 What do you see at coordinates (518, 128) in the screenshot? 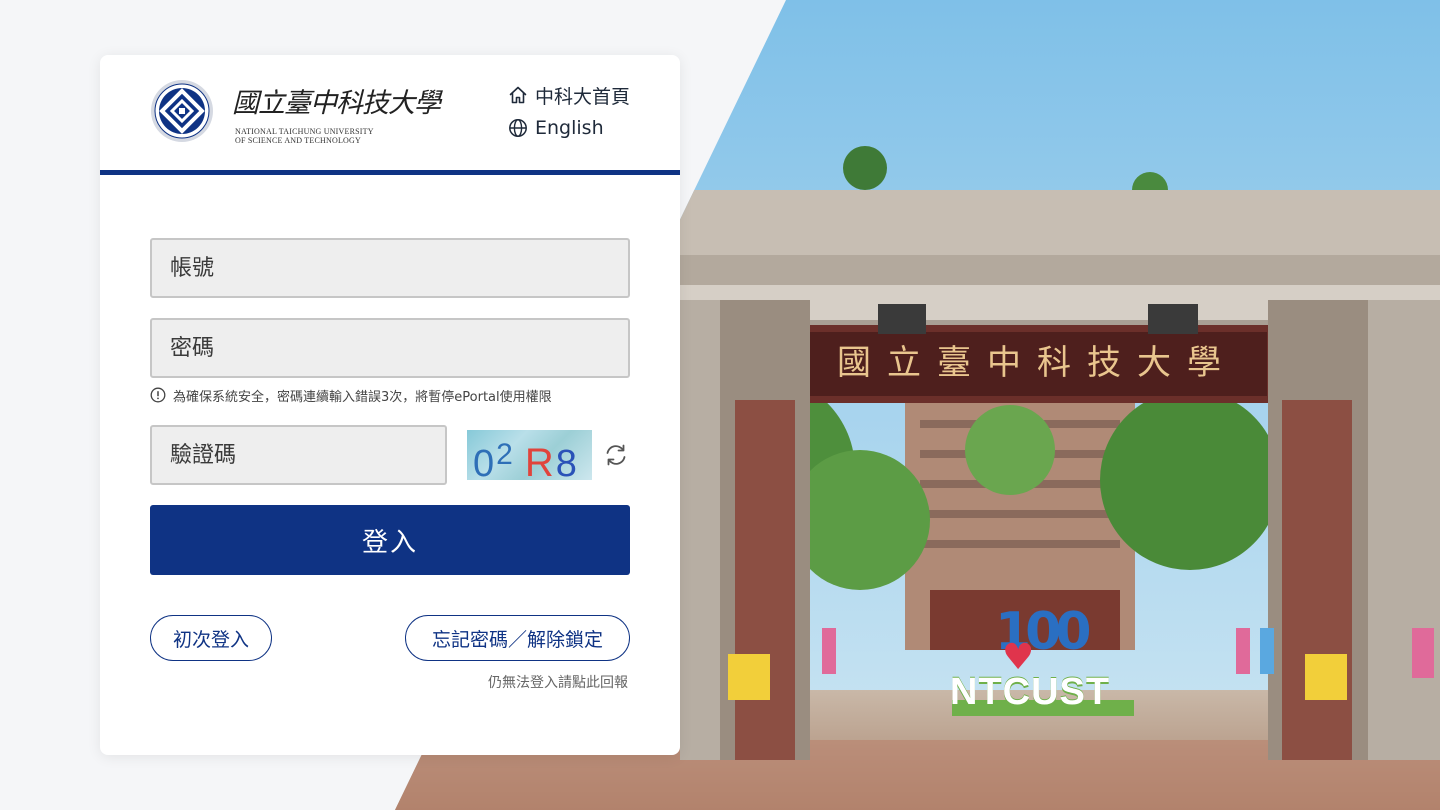
I see `globe-icon` at bounding box center [518, 128].